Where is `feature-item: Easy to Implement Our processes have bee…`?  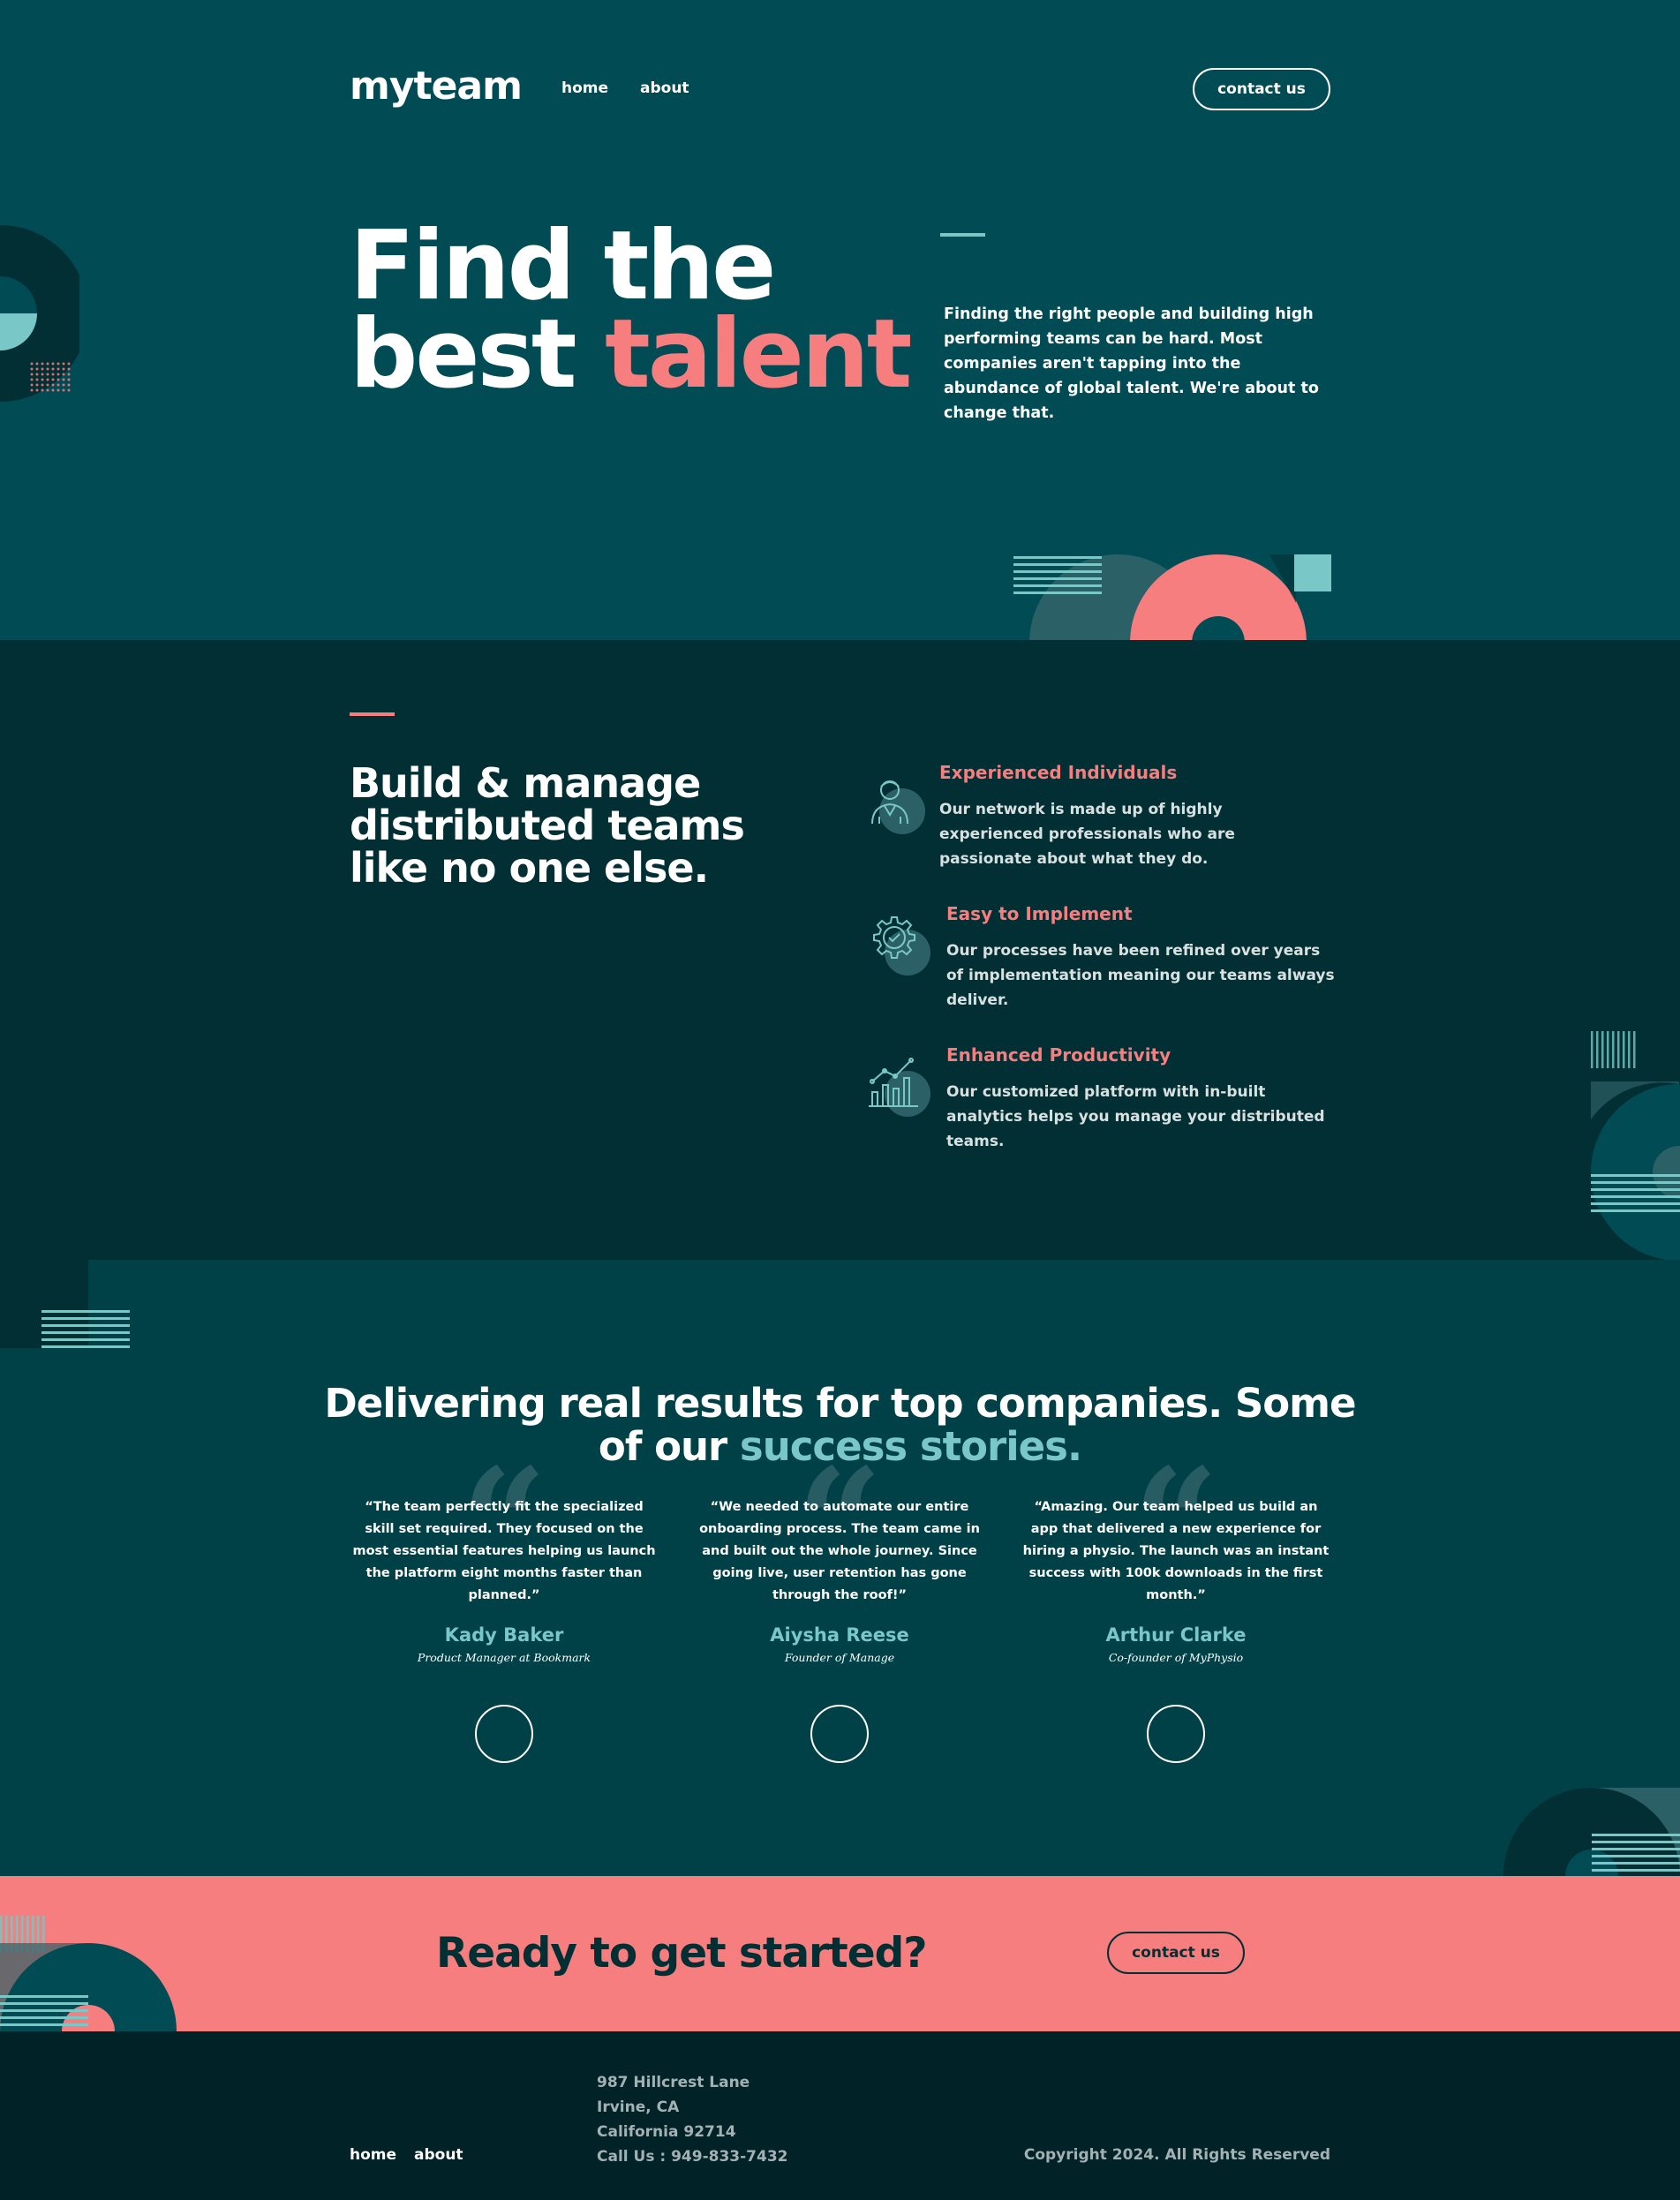
feature-item: Easy to Implement Our processes have bee… is located at coordinates (1103, 956).